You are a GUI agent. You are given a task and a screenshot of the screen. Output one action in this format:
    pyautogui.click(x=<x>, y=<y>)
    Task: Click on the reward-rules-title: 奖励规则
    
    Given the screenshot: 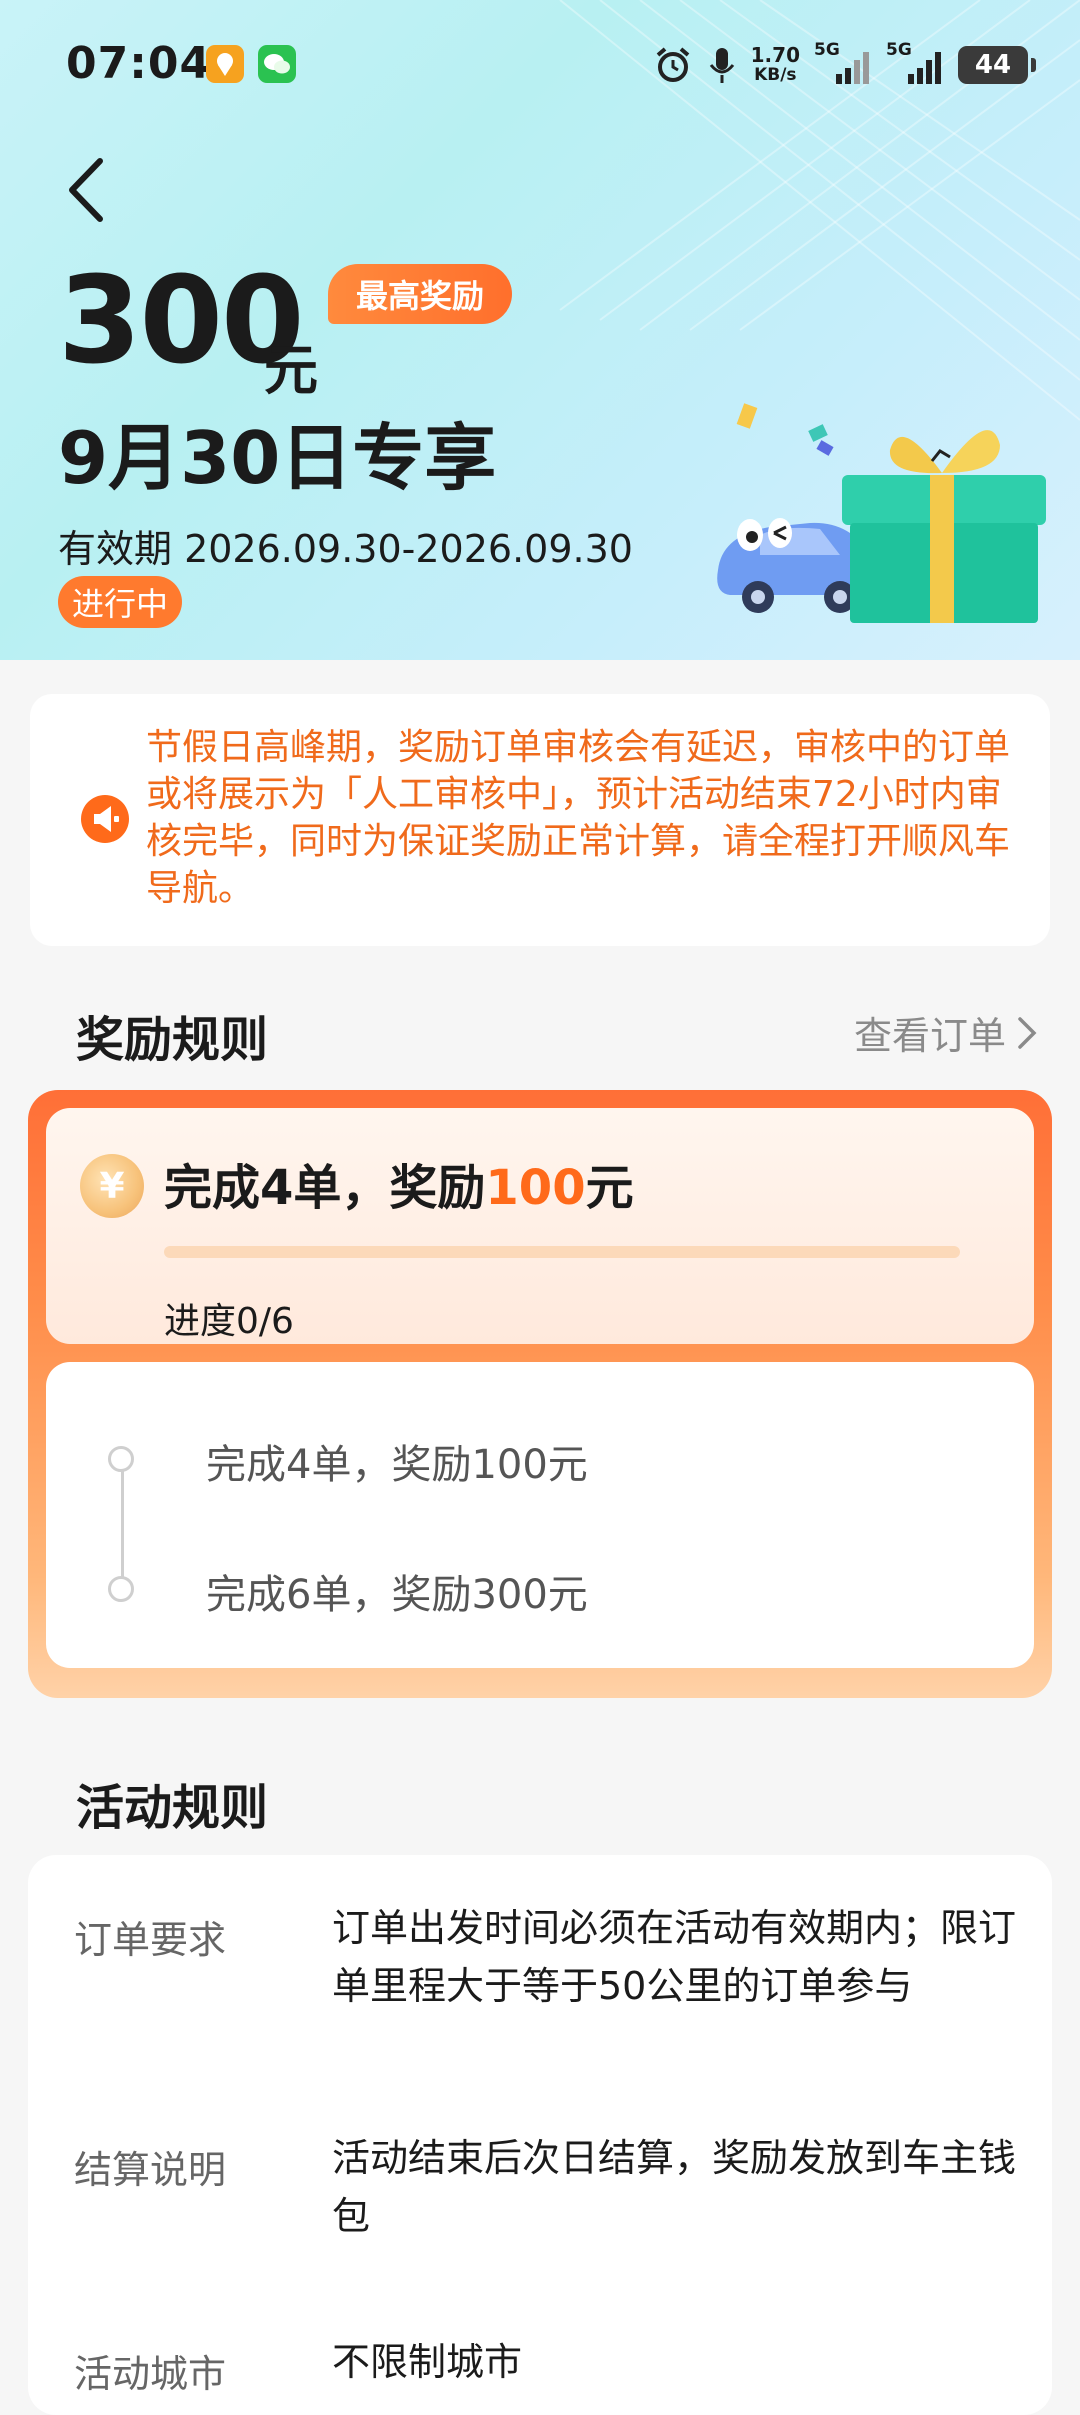 What is the action you would take?
    pyautogui.click(x=172, y=1040)
    